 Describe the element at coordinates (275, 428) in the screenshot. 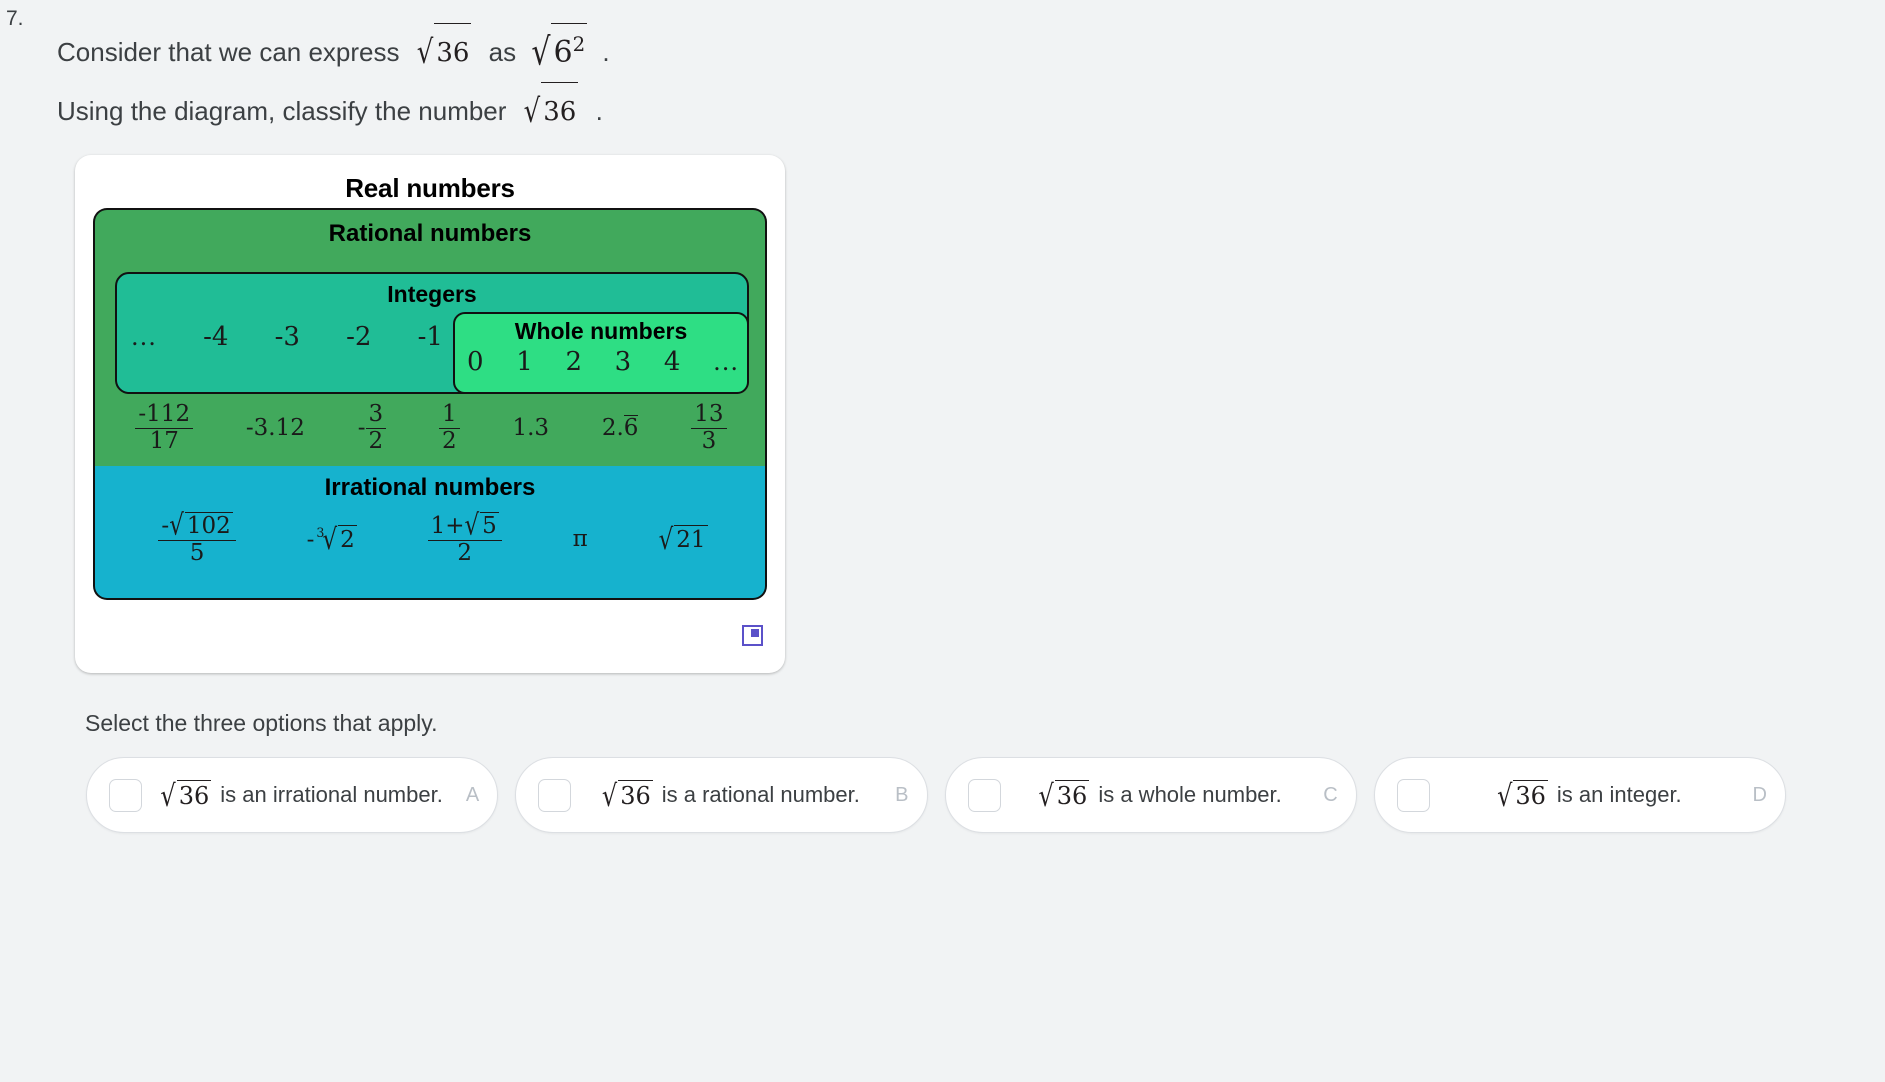

I see `rational-value-decimal: -3.12` at that location.